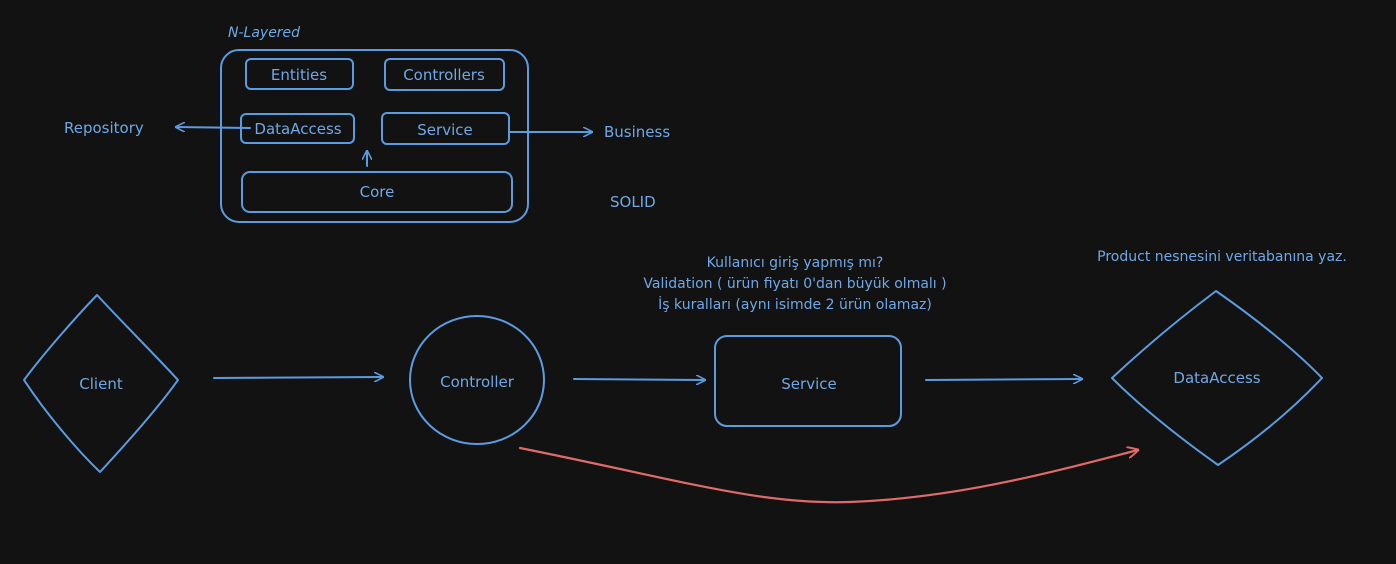 The image size is (1396, 564). What do you see at coordinates (639, 379) in the screenshot?
I see `controller-to-service-arrow` at bounding box center [639, 379].